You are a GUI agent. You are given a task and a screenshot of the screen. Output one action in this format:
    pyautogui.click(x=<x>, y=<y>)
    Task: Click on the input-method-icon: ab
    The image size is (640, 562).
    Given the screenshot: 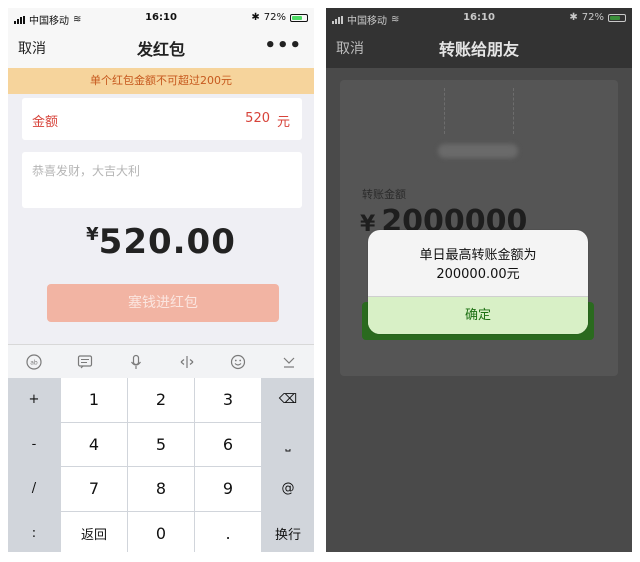 What is the action you would take?
    pyautogui.click(x=34, y=362)
    